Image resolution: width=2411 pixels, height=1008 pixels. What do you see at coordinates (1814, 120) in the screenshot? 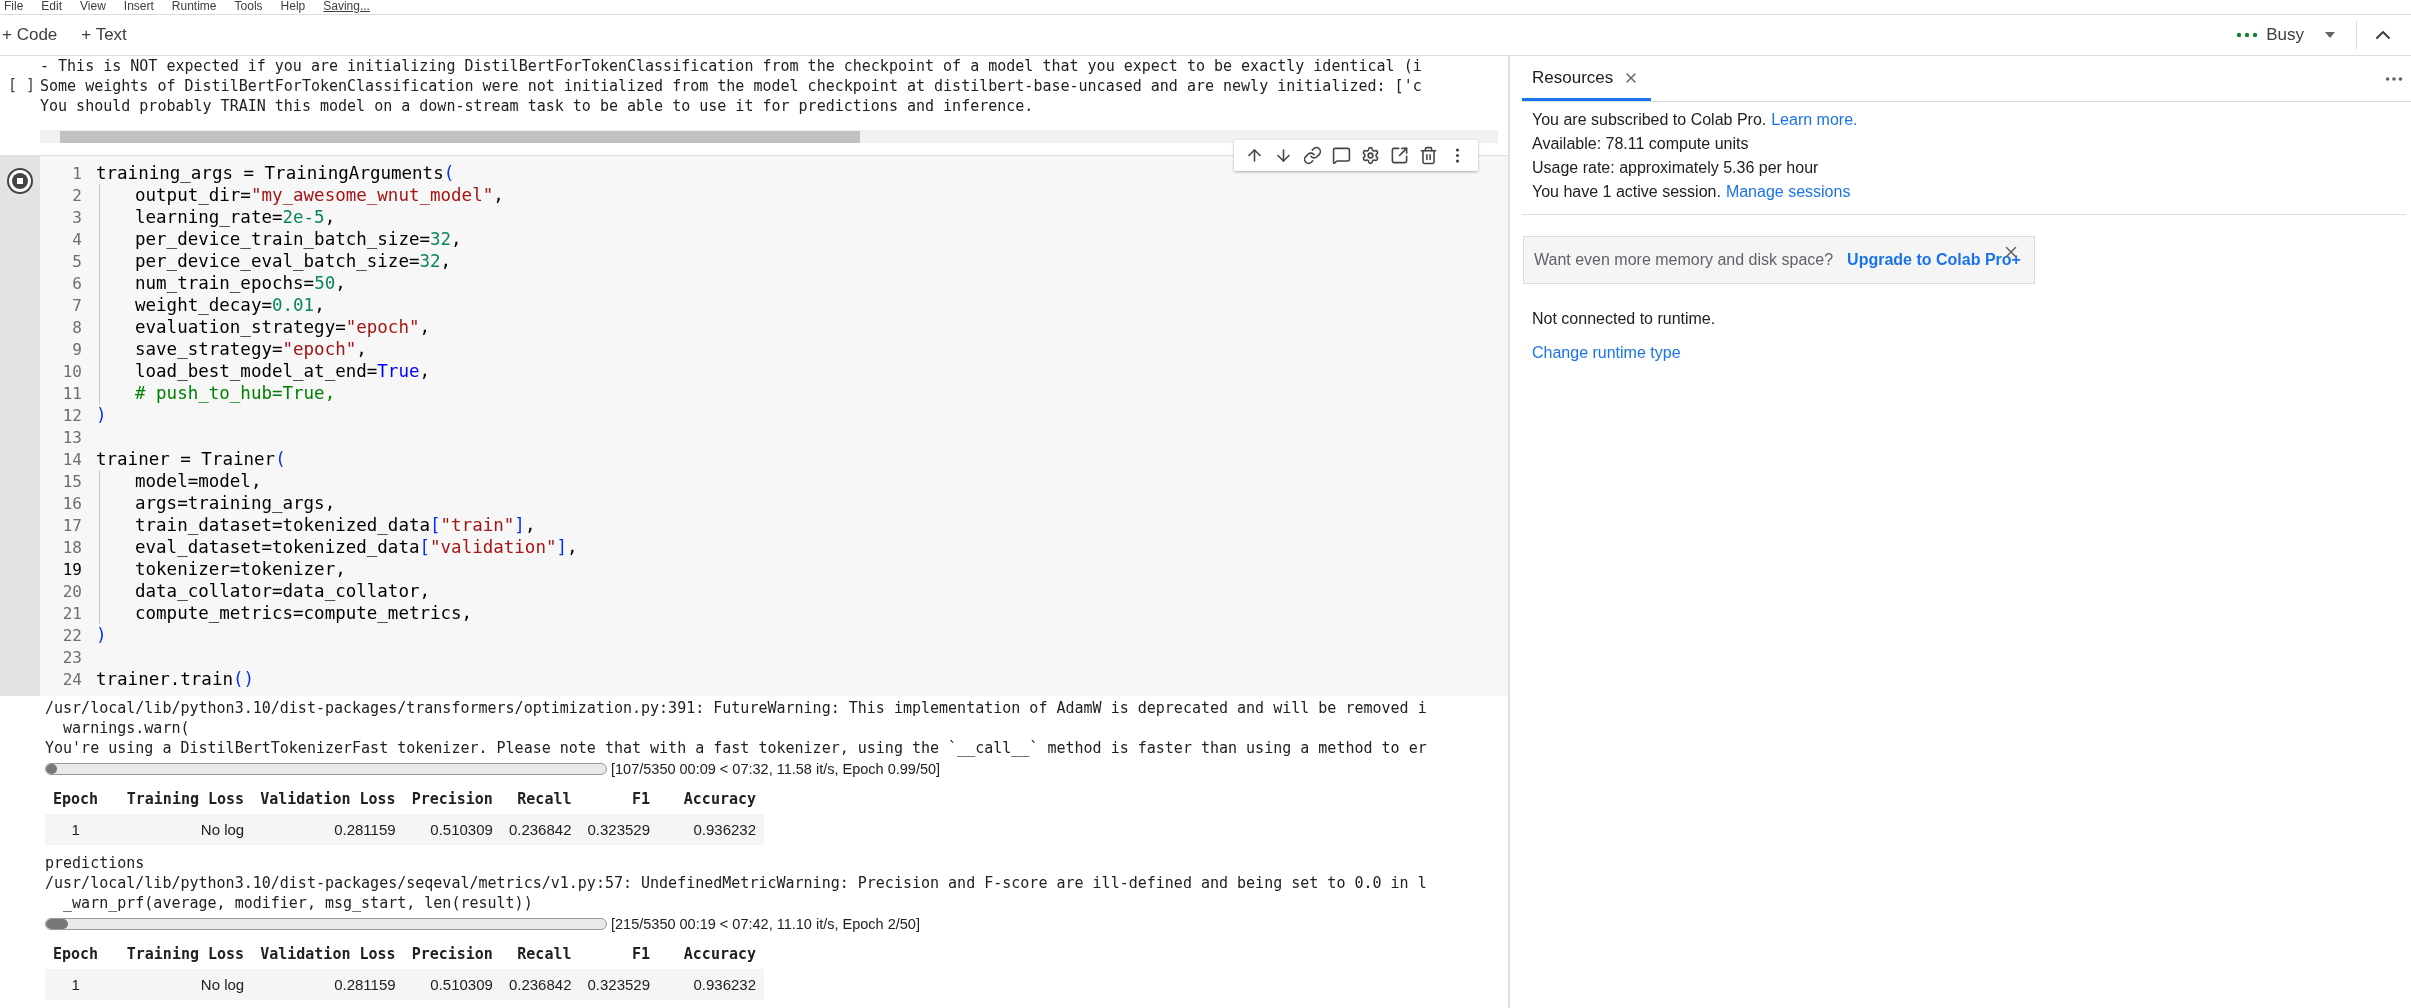
I see `link: Learn more.` at bounding box center [1814, 120].